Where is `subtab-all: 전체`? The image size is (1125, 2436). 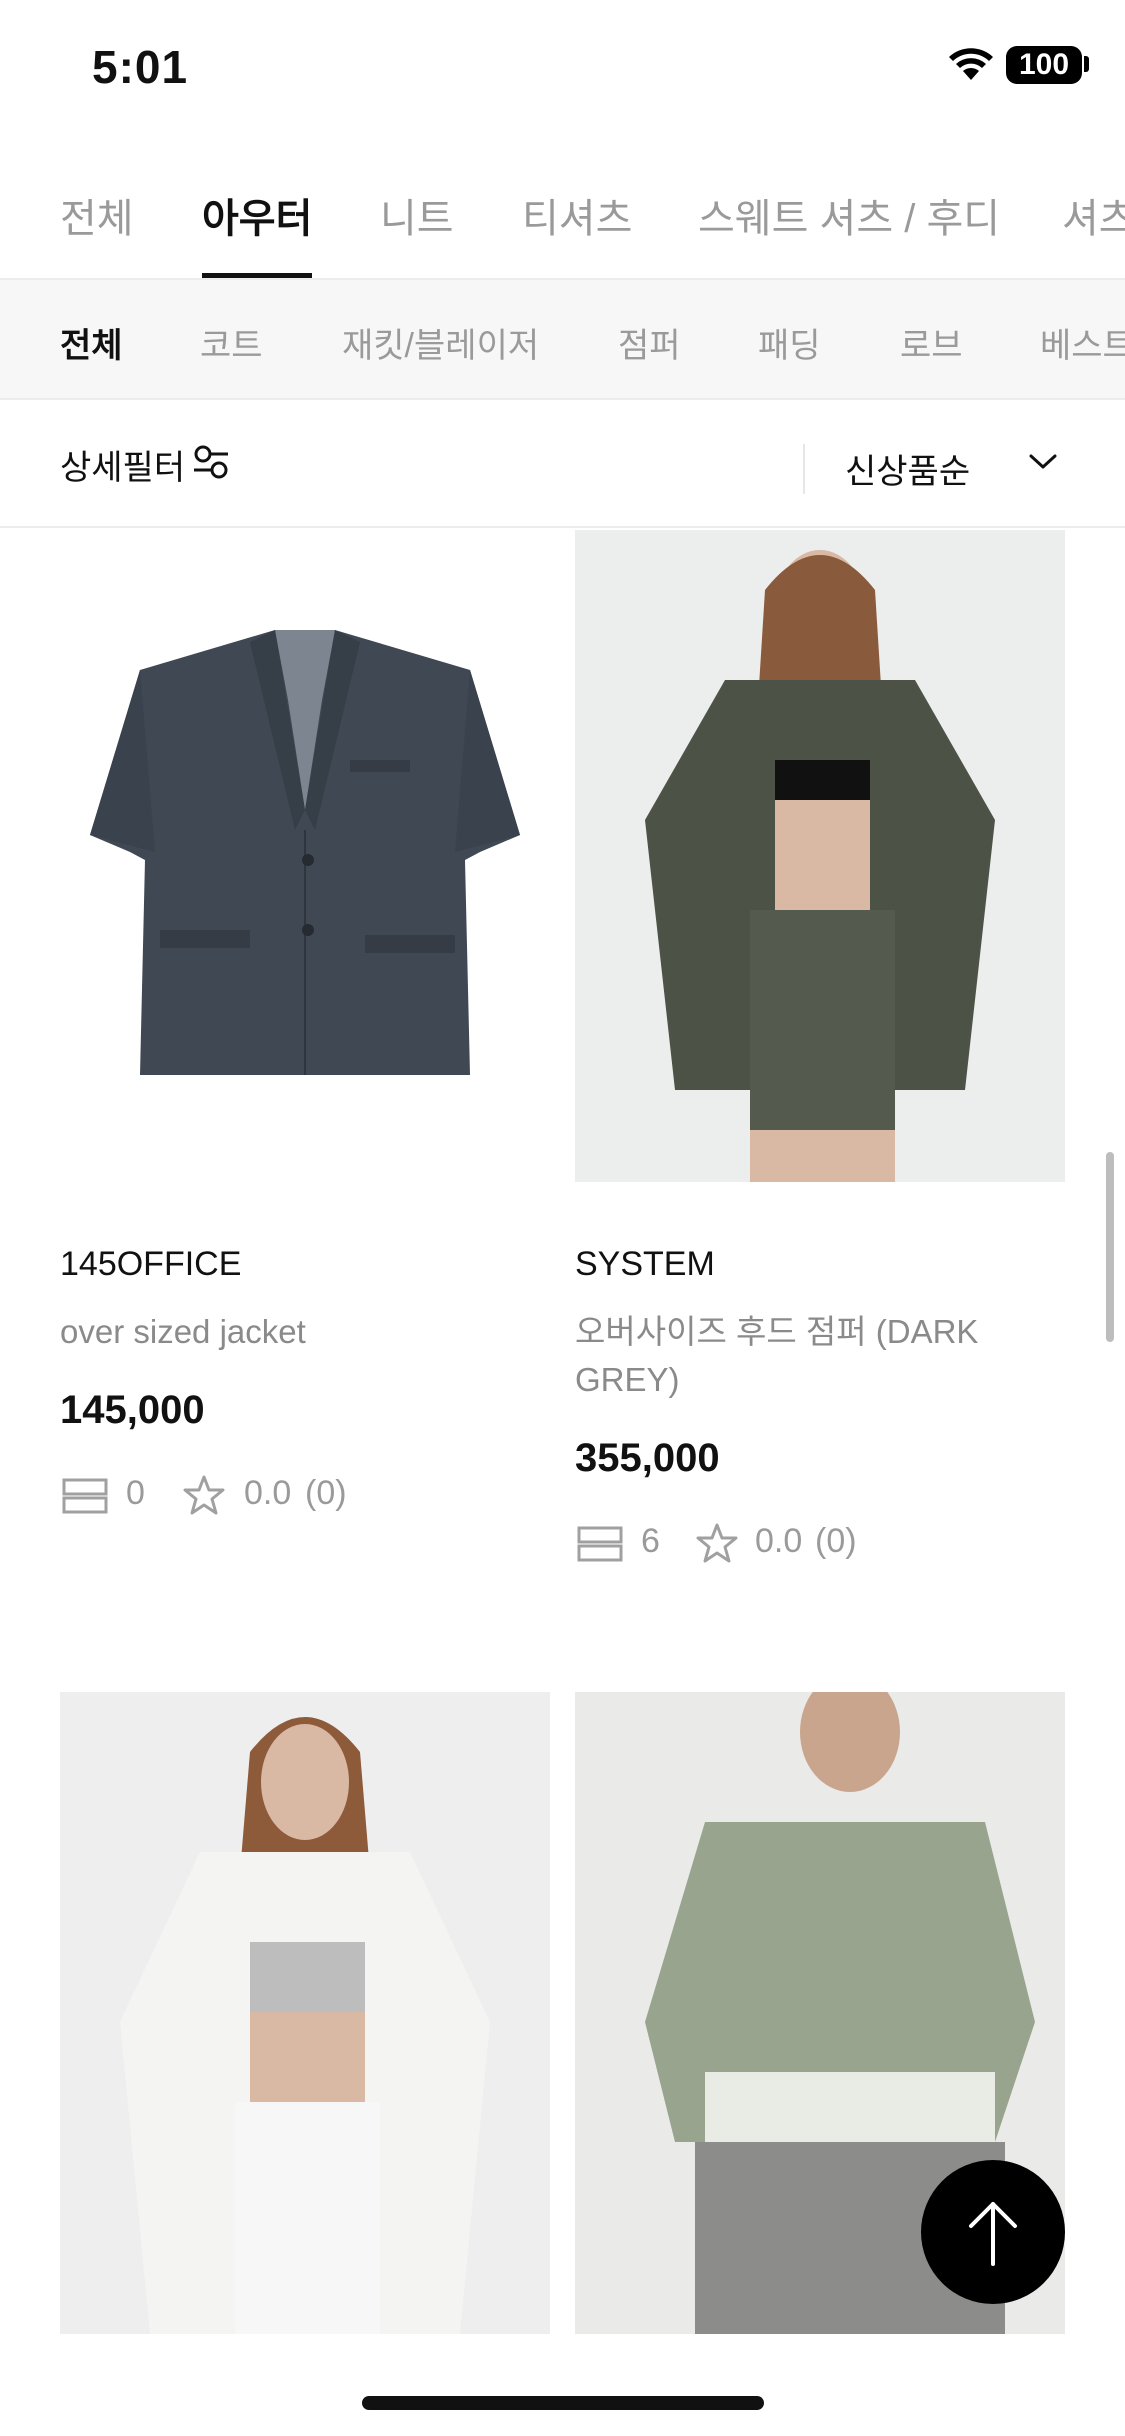 subtab-all: 전체 is located at coordinates (91, 342).